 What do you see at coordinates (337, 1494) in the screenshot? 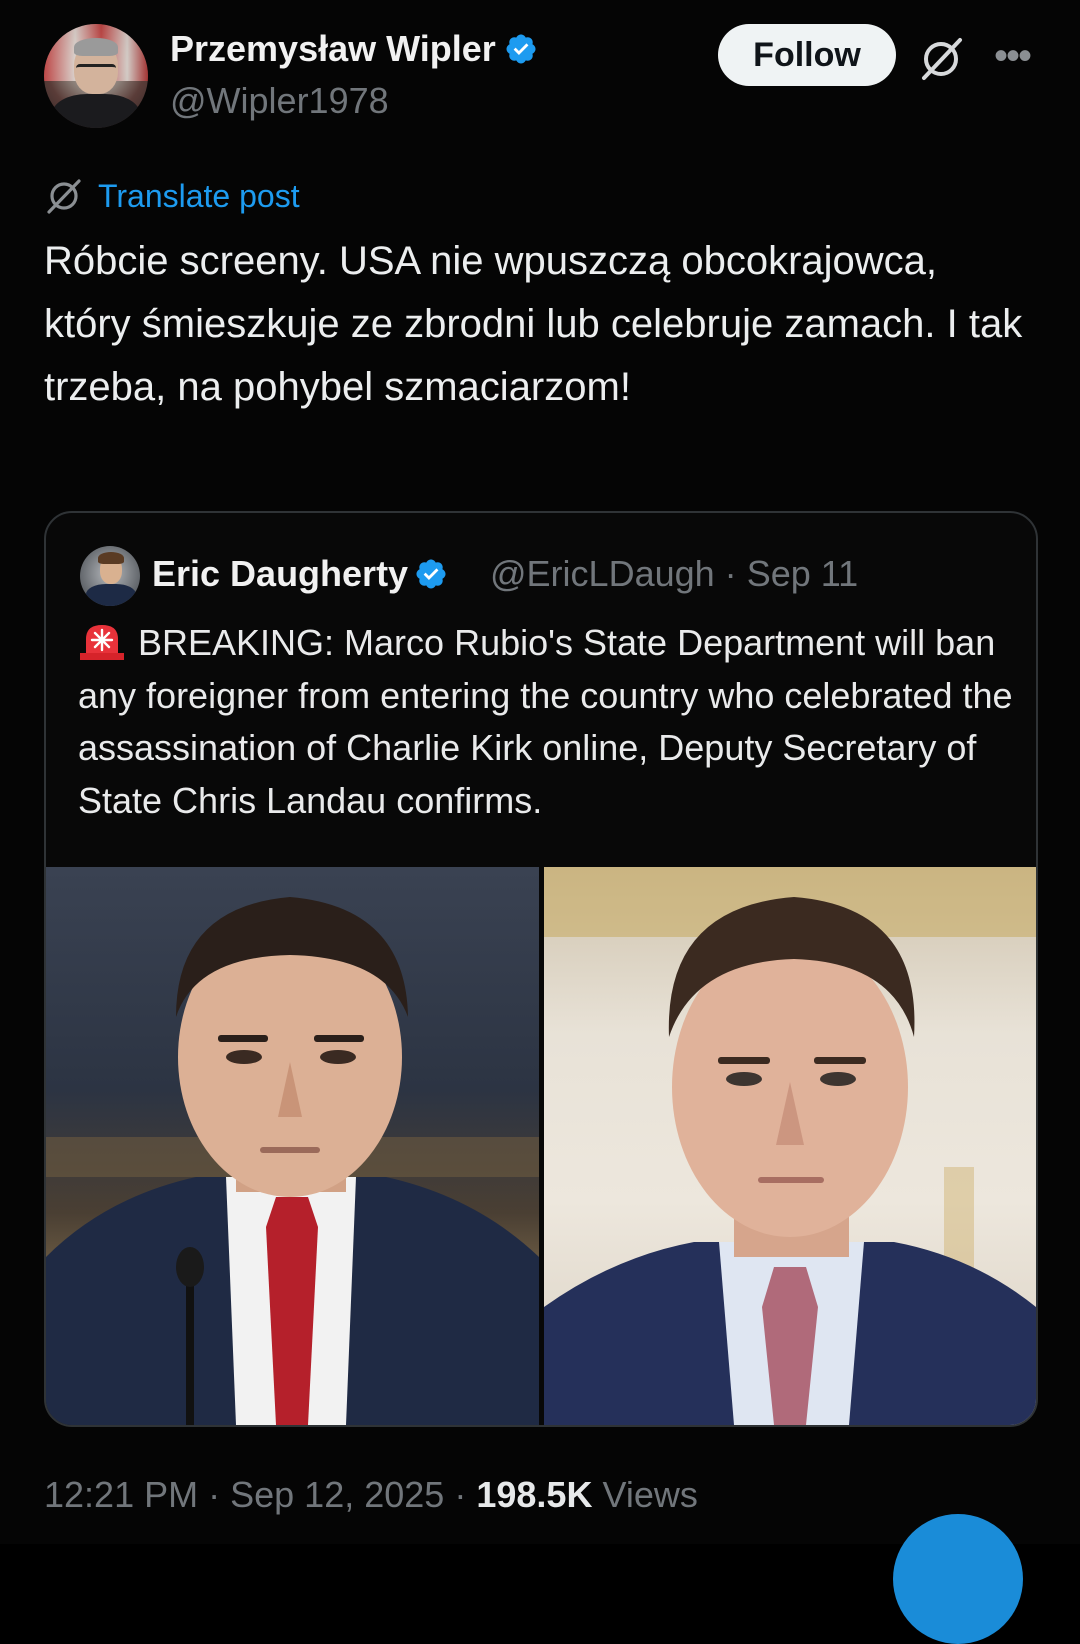
I see `post-date: Sep 12, 2025` at bounding box center [337, 1494].